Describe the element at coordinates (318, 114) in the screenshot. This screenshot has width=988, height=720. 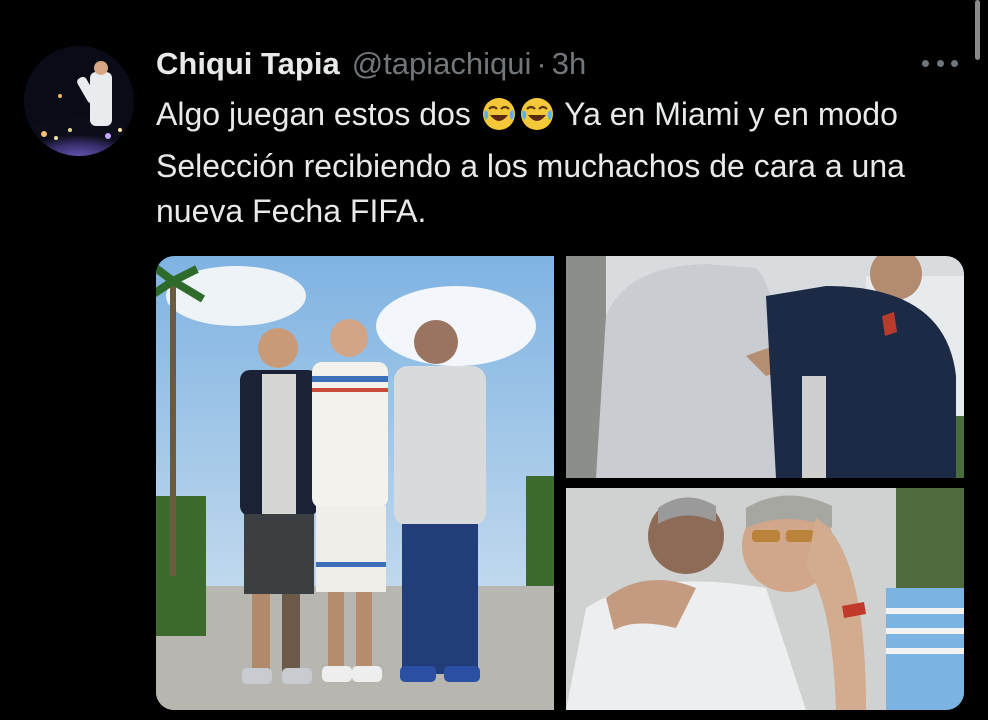
I see `tweet-text-part1: Algo juegan estos dos` at that location.